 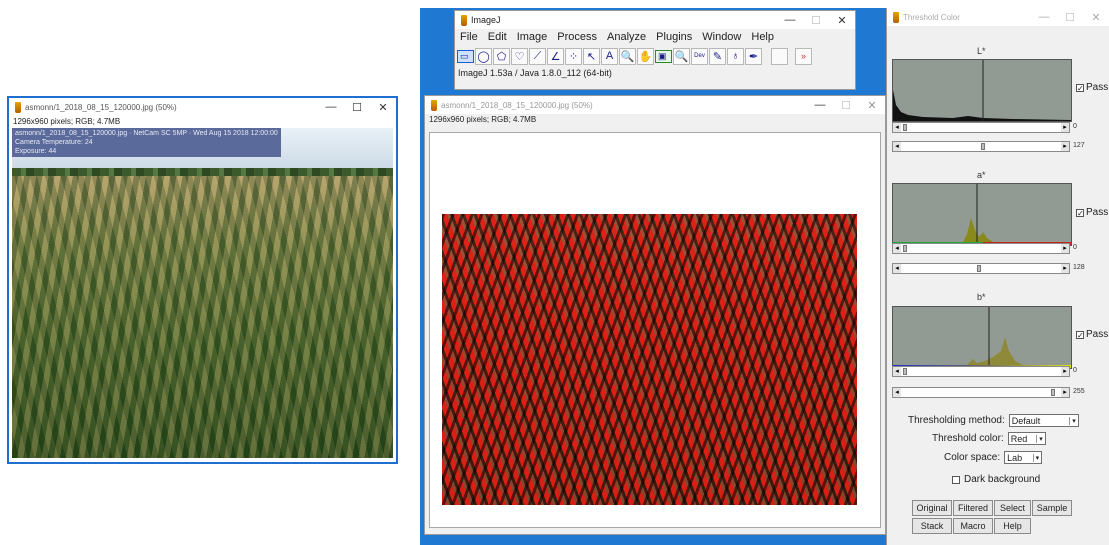 I want to click on b-max-slider: ◂ ▸, so click(x=981, y=392).